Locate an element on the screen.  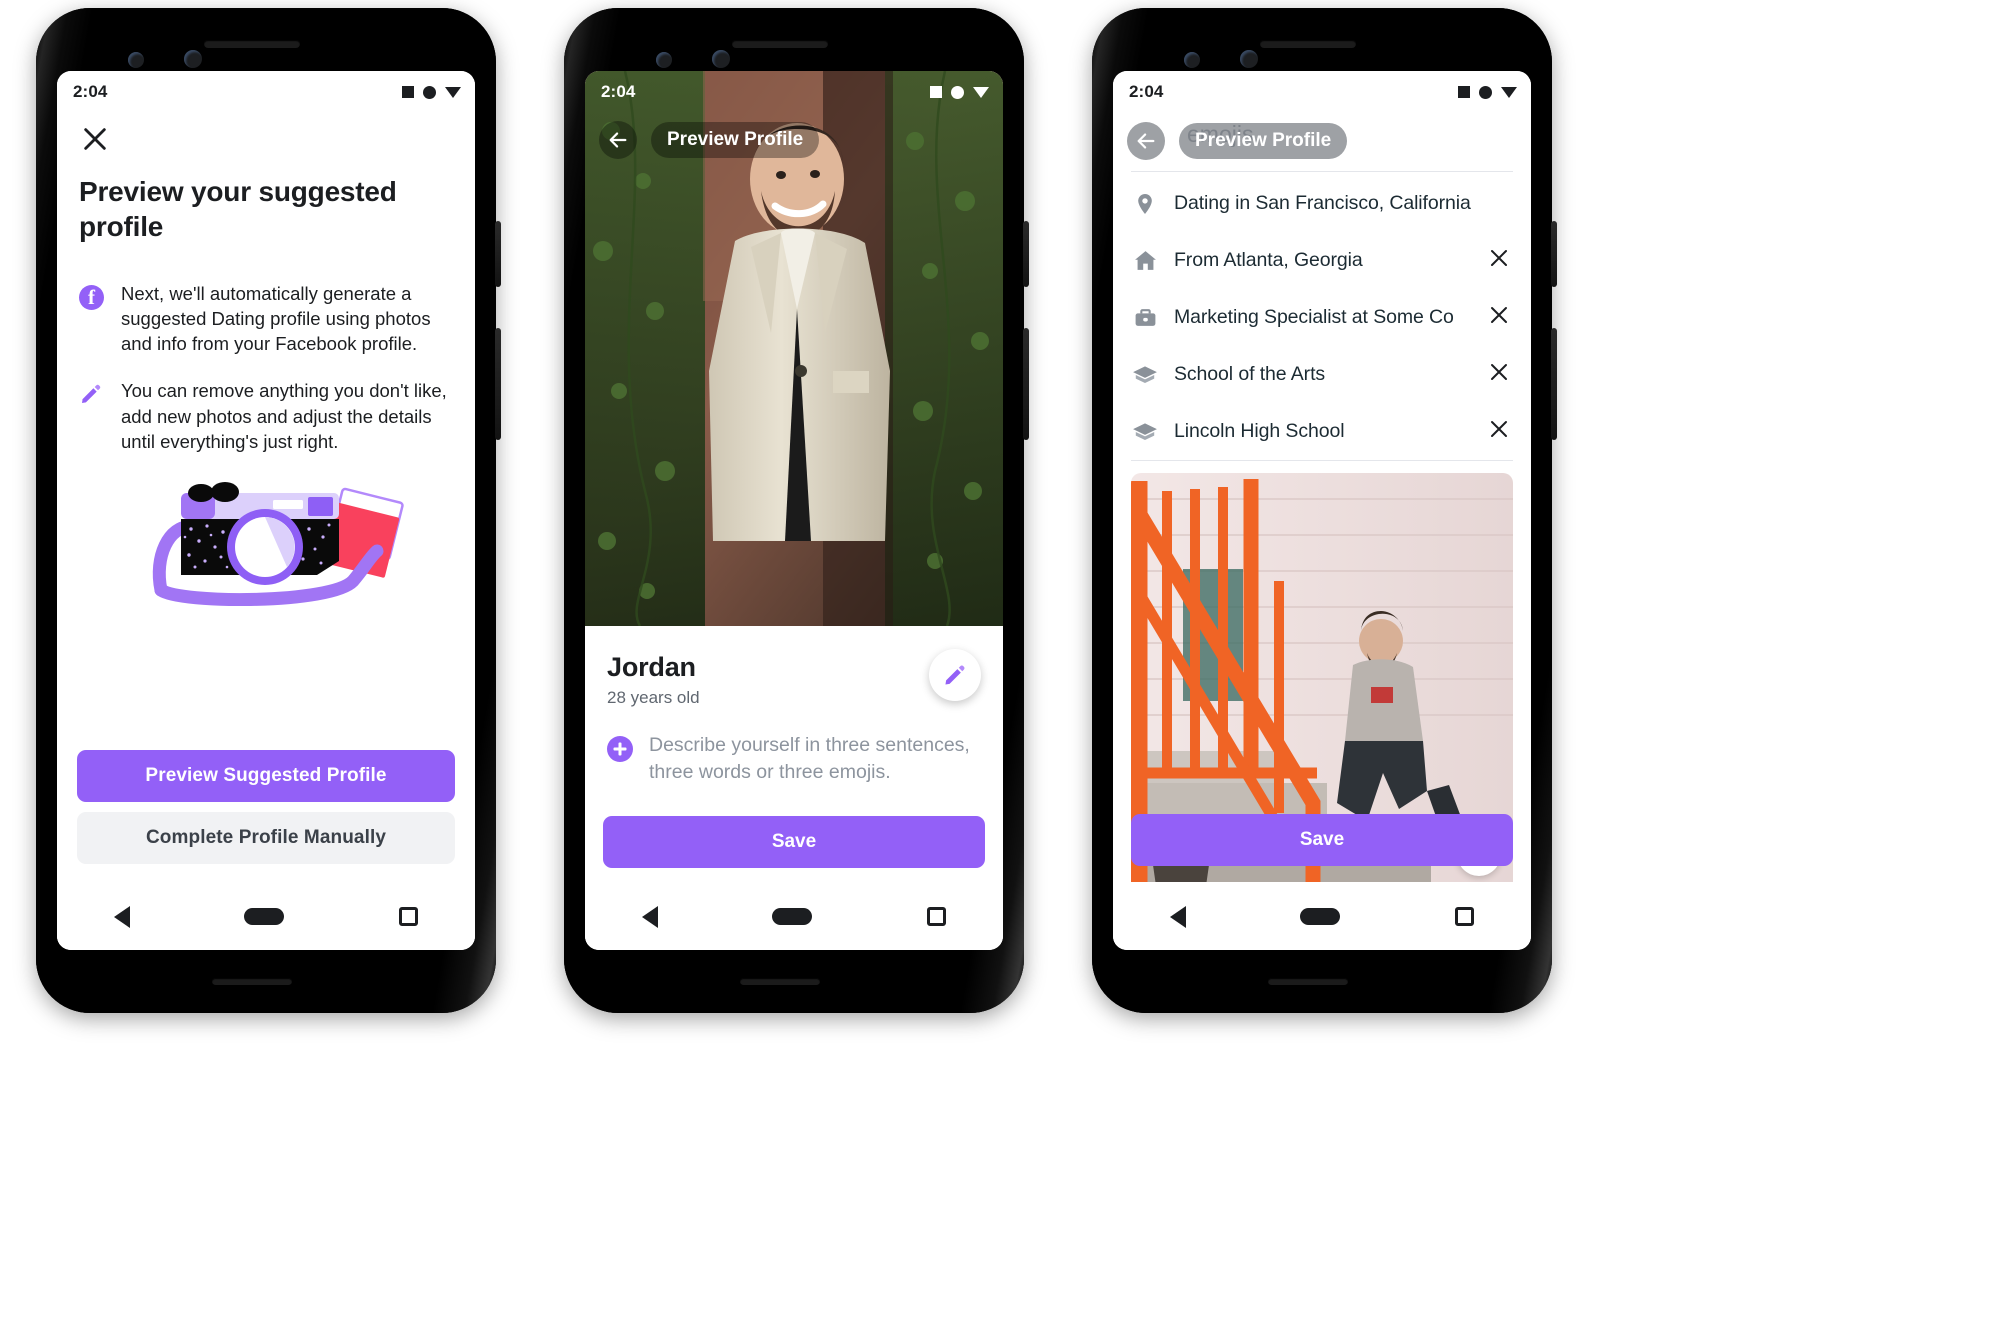
list-item: From Atlanta, Georgia is located at coordinates (1322, 260).